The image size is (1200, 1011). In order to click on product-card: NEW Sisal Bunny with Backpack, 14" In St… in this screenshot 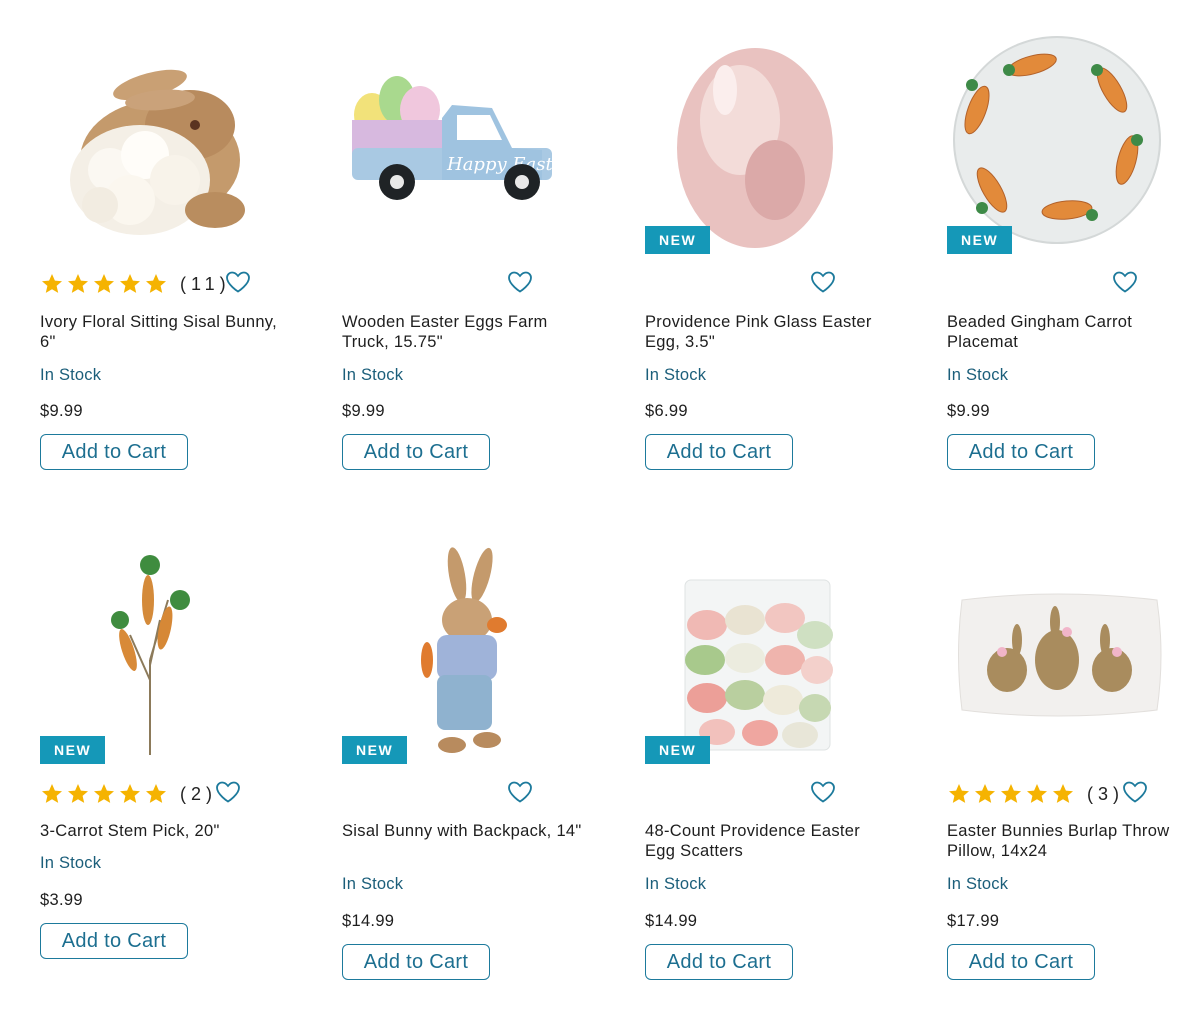, I will do `click(472, 765)`.